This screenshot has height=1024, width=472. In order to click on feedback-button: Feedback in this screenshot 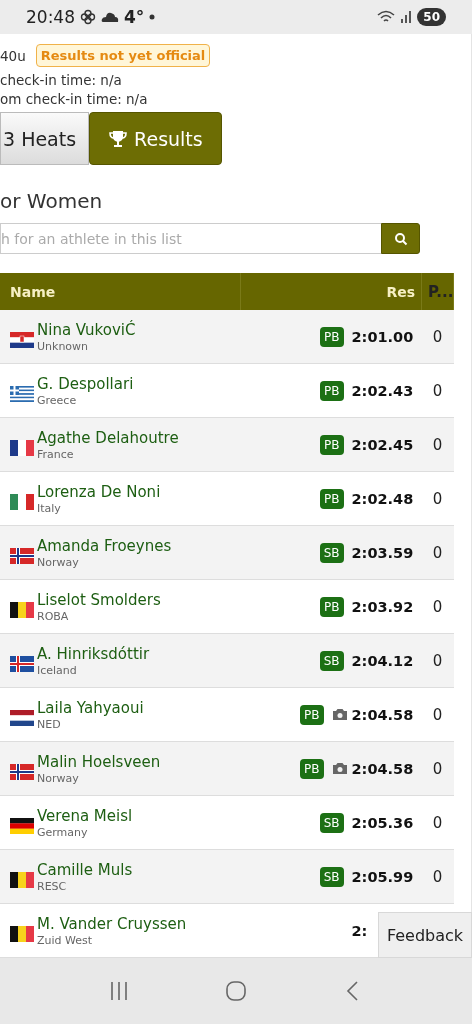, I will do `click(425, 935)`.